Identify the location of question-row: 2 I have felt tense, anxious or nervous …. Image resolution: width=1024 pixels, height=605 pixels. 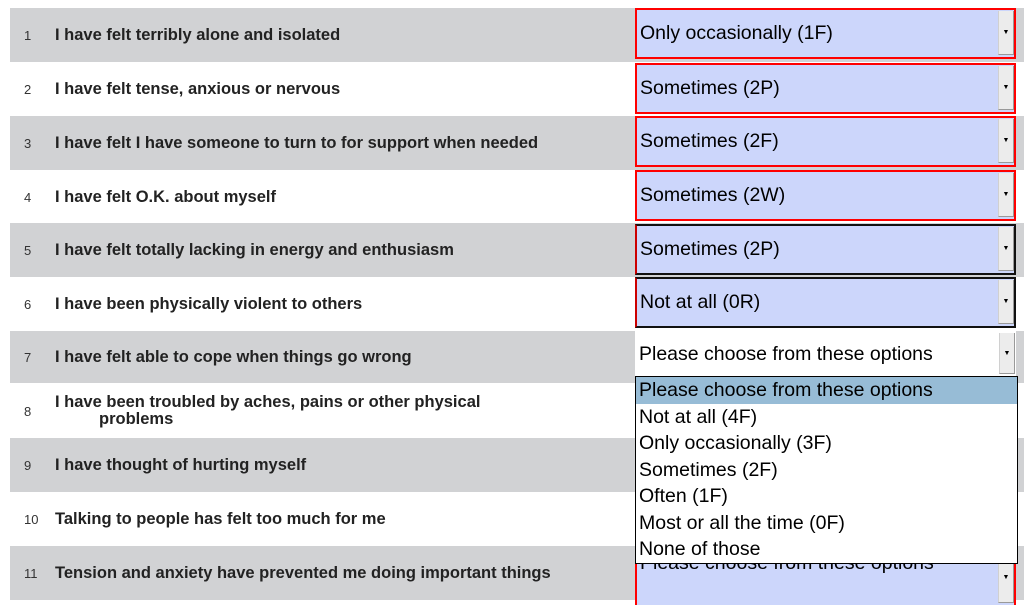
(517, 89).